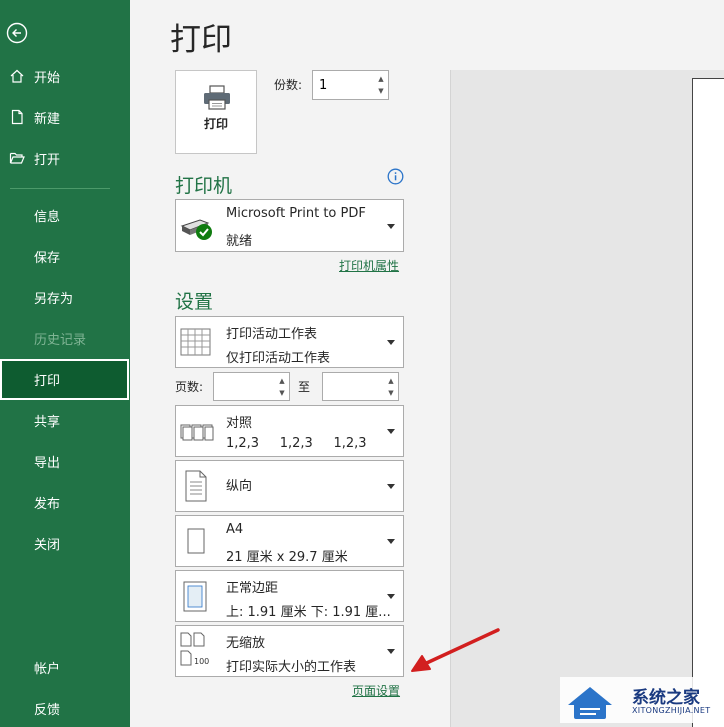  What do you see at coordinates (65, 502) in the screenshot?
I see `sidebar-item-publish: 发布` at bounding box center [65, 502].